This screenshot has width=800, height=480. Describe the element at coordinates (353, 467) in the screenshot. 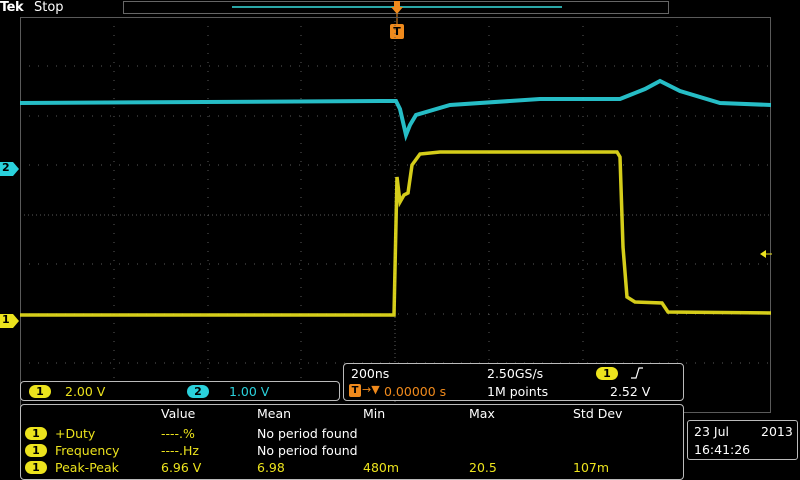

I see `measurement-row-peak-peak: 1 Peak-Peak 6.96 V 6.98 480m 20.5 107m` at that location.